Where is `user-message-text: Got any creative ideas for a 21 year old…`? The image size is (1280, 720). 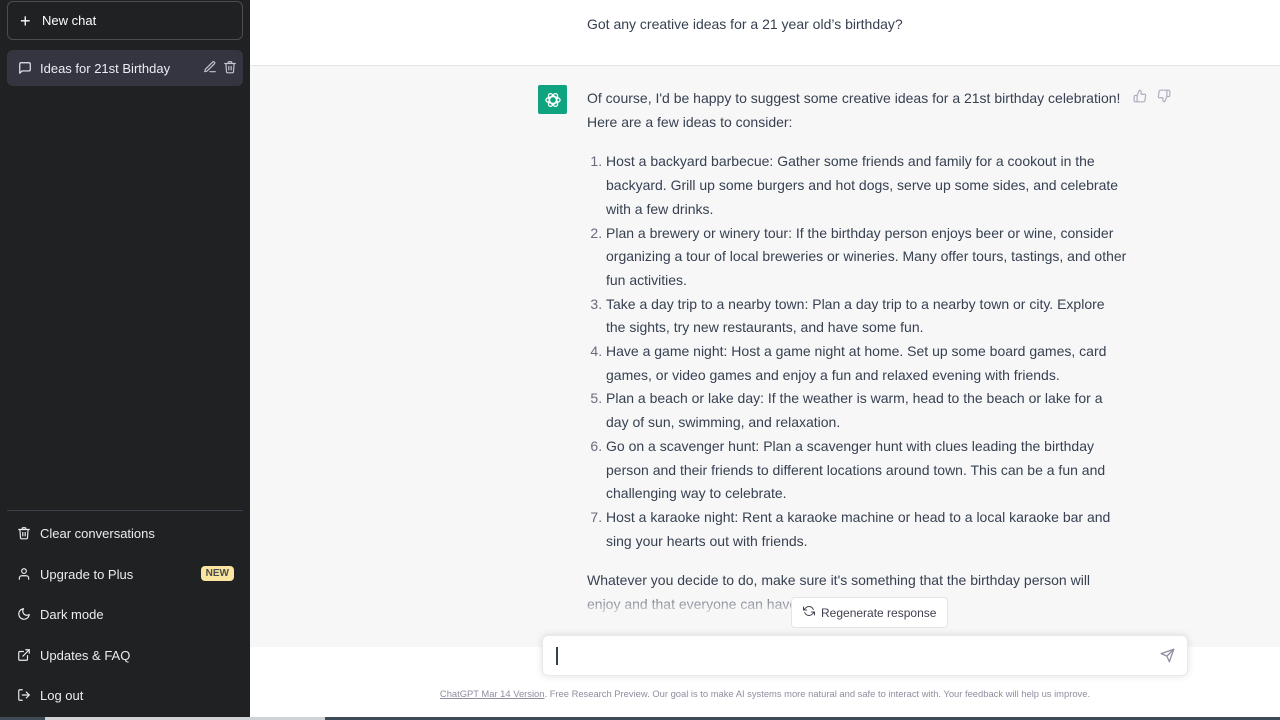 user-message-text: Got any creative ideas for a 21 year old… is located at coordinates (745, 24).